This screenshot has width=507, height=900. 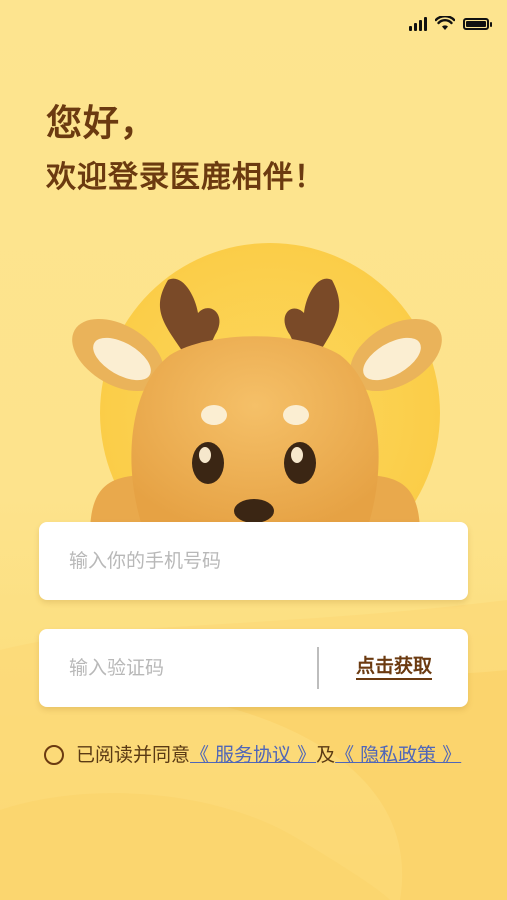 What do you see at coordinates (54, 755) in the screenshot?
I see `agree-radio` at bounding box center [54, 755].